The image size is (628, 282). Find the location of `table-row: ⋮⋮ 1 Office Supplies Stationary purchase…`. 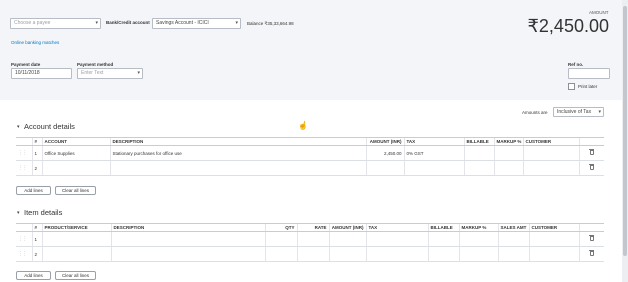

table-row: ⋮⋮ 1 Office Supplies Stationary purchase… is located at coordinates (310, 153).